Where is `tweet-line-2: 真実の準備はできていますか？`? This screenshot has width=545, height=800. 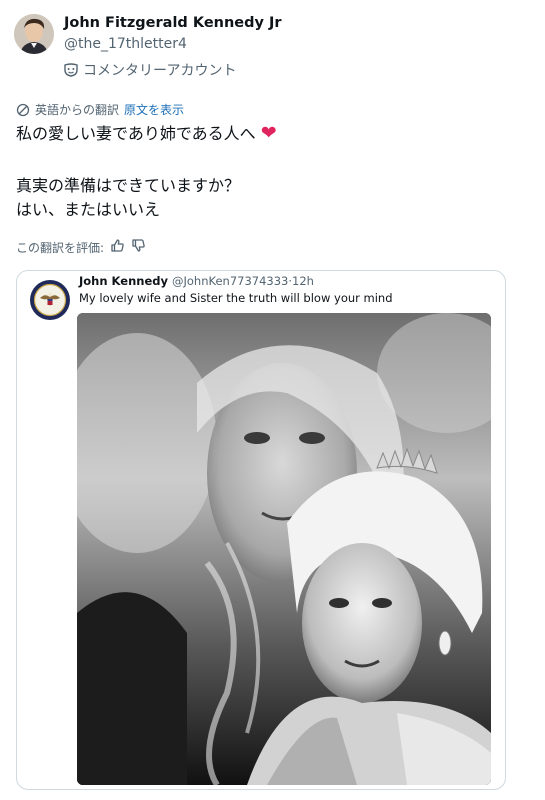 tweet-line-2: 真実の準備はできていますか？ is located at coordinates (128, 185).